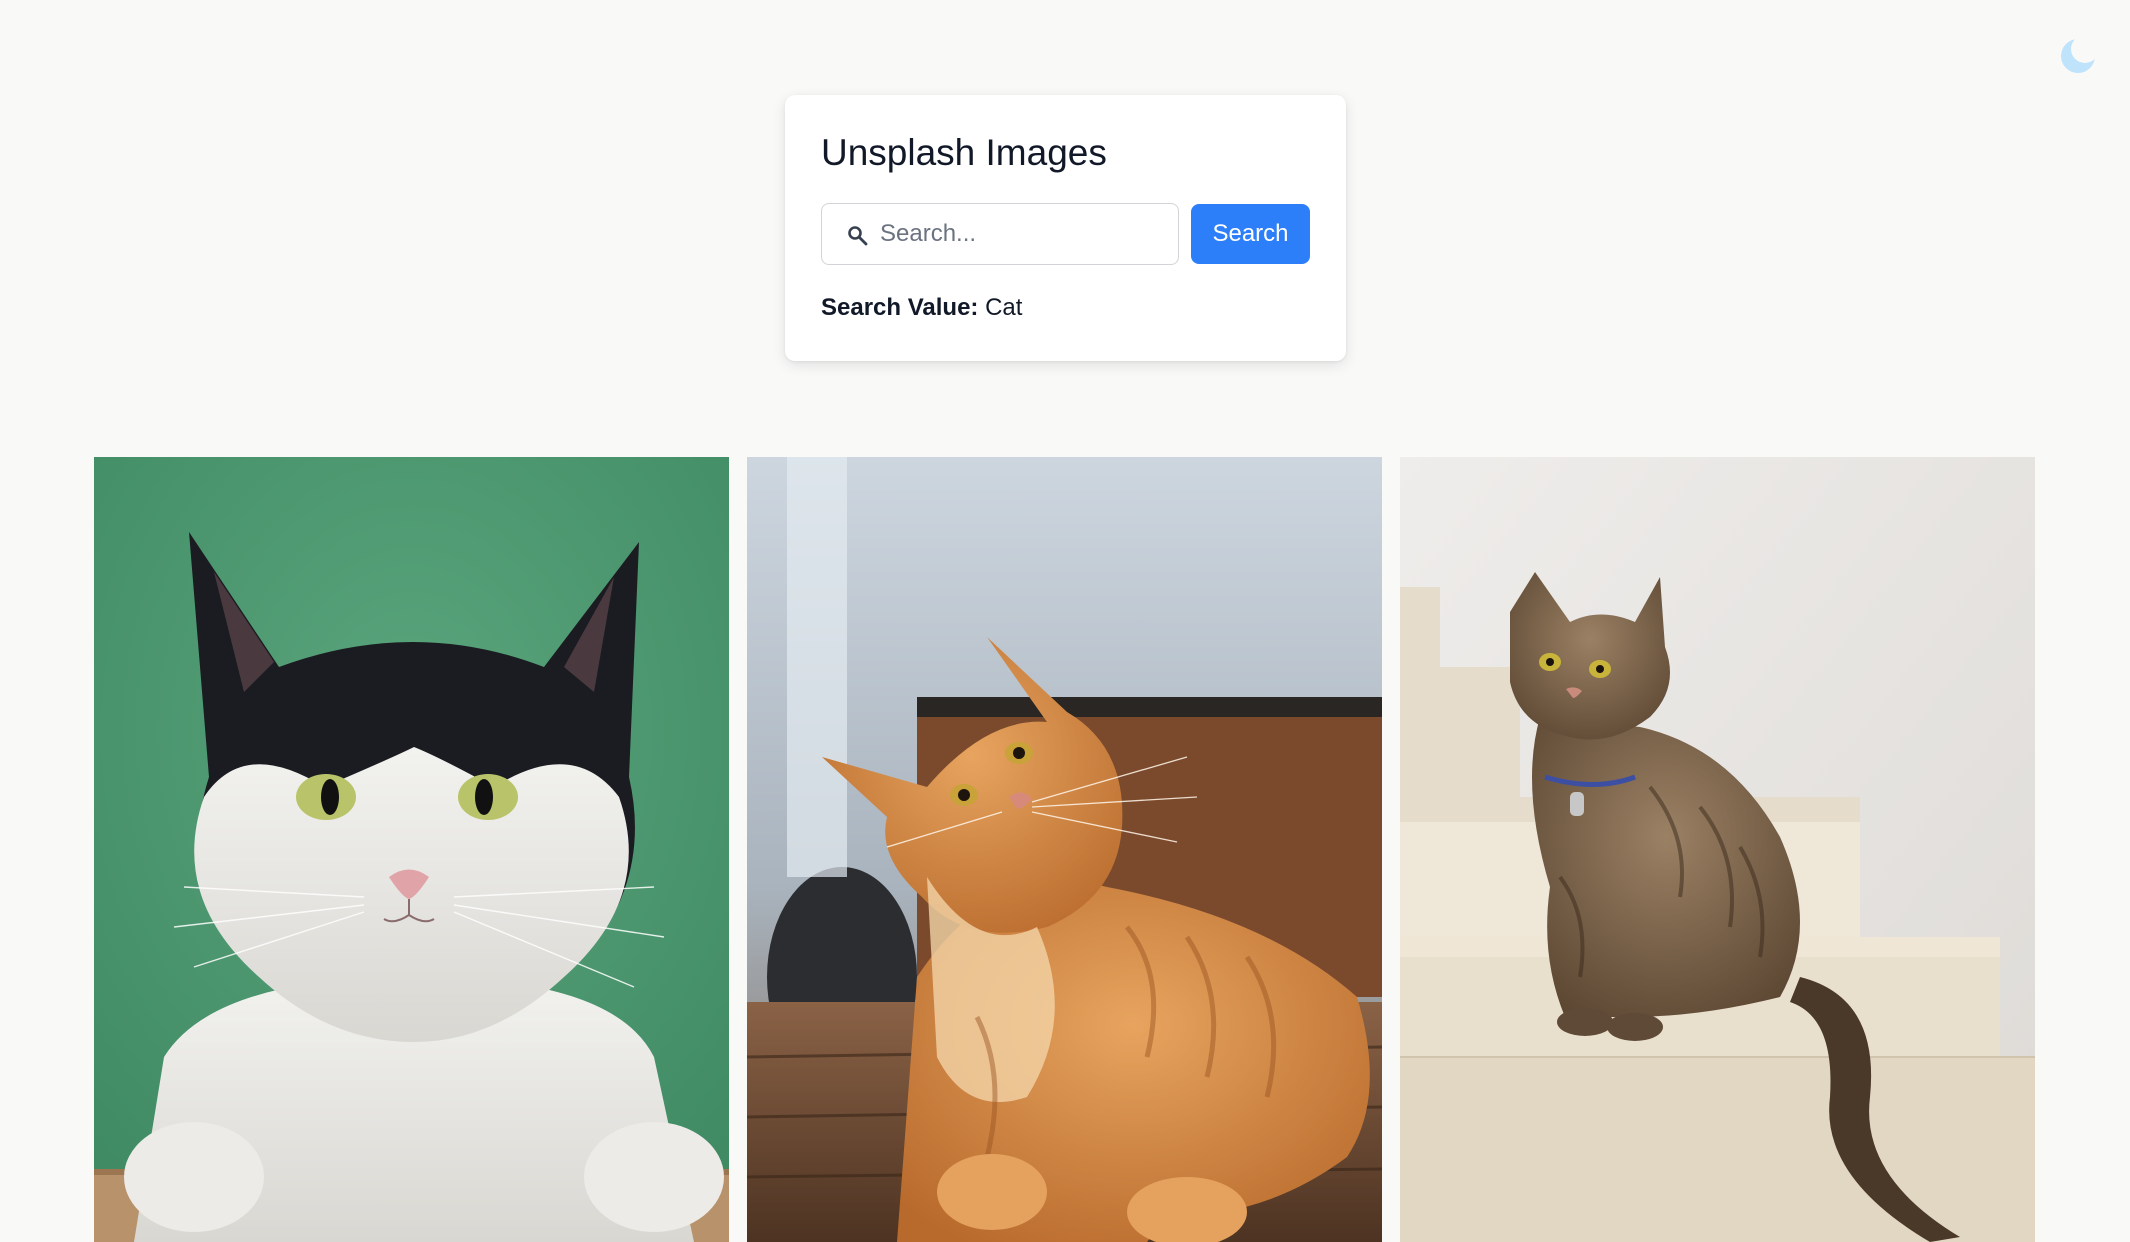  What do you see at coordinates (900, 307) in the screenshot?
I see `search-value-label: Search Value:` at bounding box center [900, 307].